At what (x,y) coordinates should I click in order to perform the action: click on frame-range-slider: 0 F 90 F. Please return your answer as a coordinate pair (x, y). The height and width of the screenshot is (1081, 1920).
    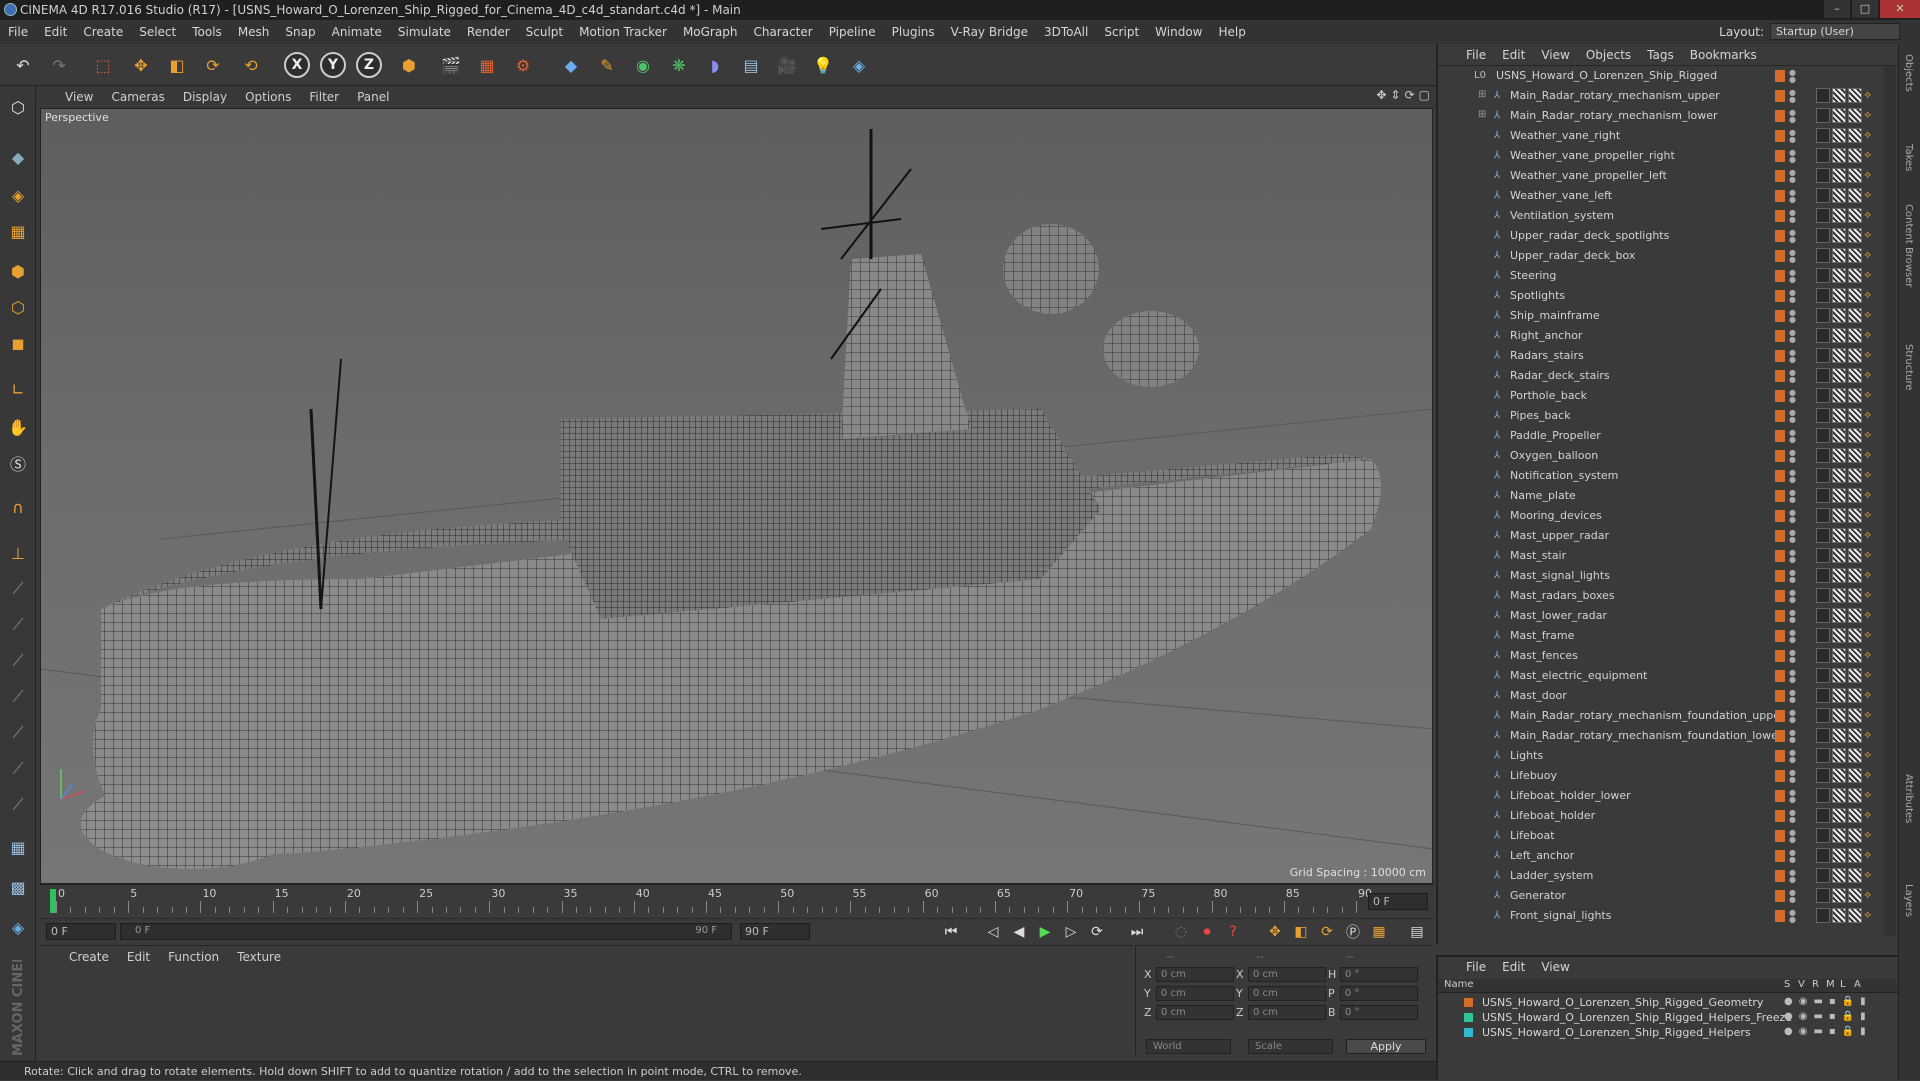
    Looking at the image, I should click on (426, 931).